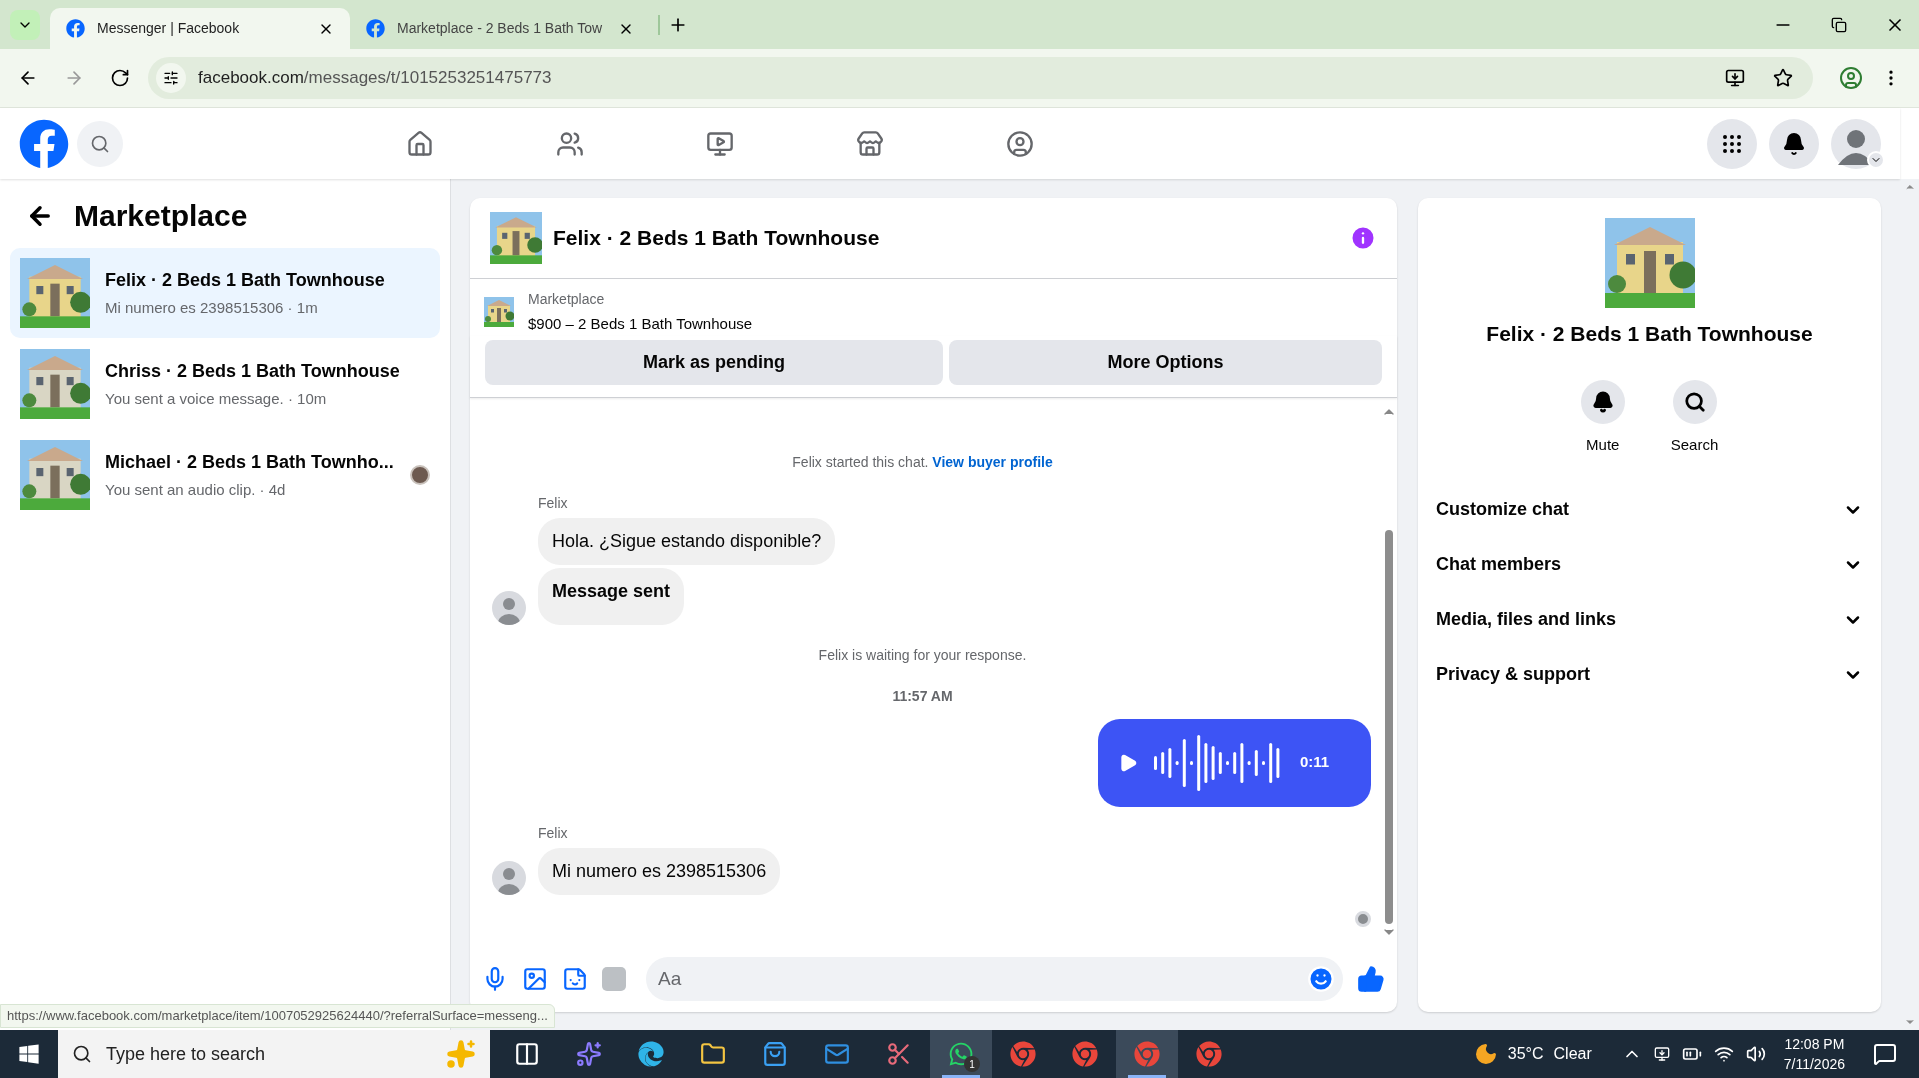 This screenshot has height=1078, width=1919. What do you see at coordinates (375, 78) in the screenshot?
I see `url-text: facebook.com/messages/t/1015253251475773` at bounding box center [375, 78].